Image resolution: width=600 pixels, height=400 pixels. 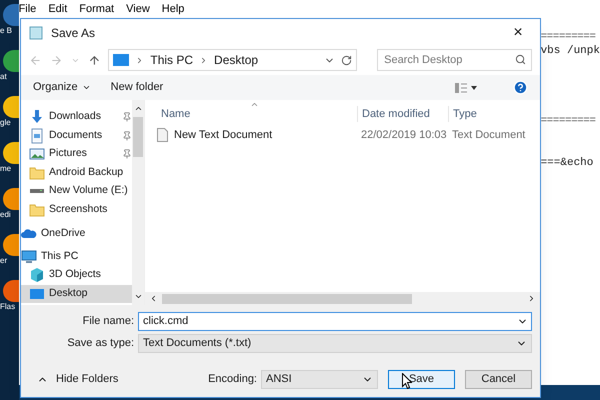 What do you see at coordinates (138, 9) in the screenshot?
I see `menu-item: View` at bounding box center [138, 9].